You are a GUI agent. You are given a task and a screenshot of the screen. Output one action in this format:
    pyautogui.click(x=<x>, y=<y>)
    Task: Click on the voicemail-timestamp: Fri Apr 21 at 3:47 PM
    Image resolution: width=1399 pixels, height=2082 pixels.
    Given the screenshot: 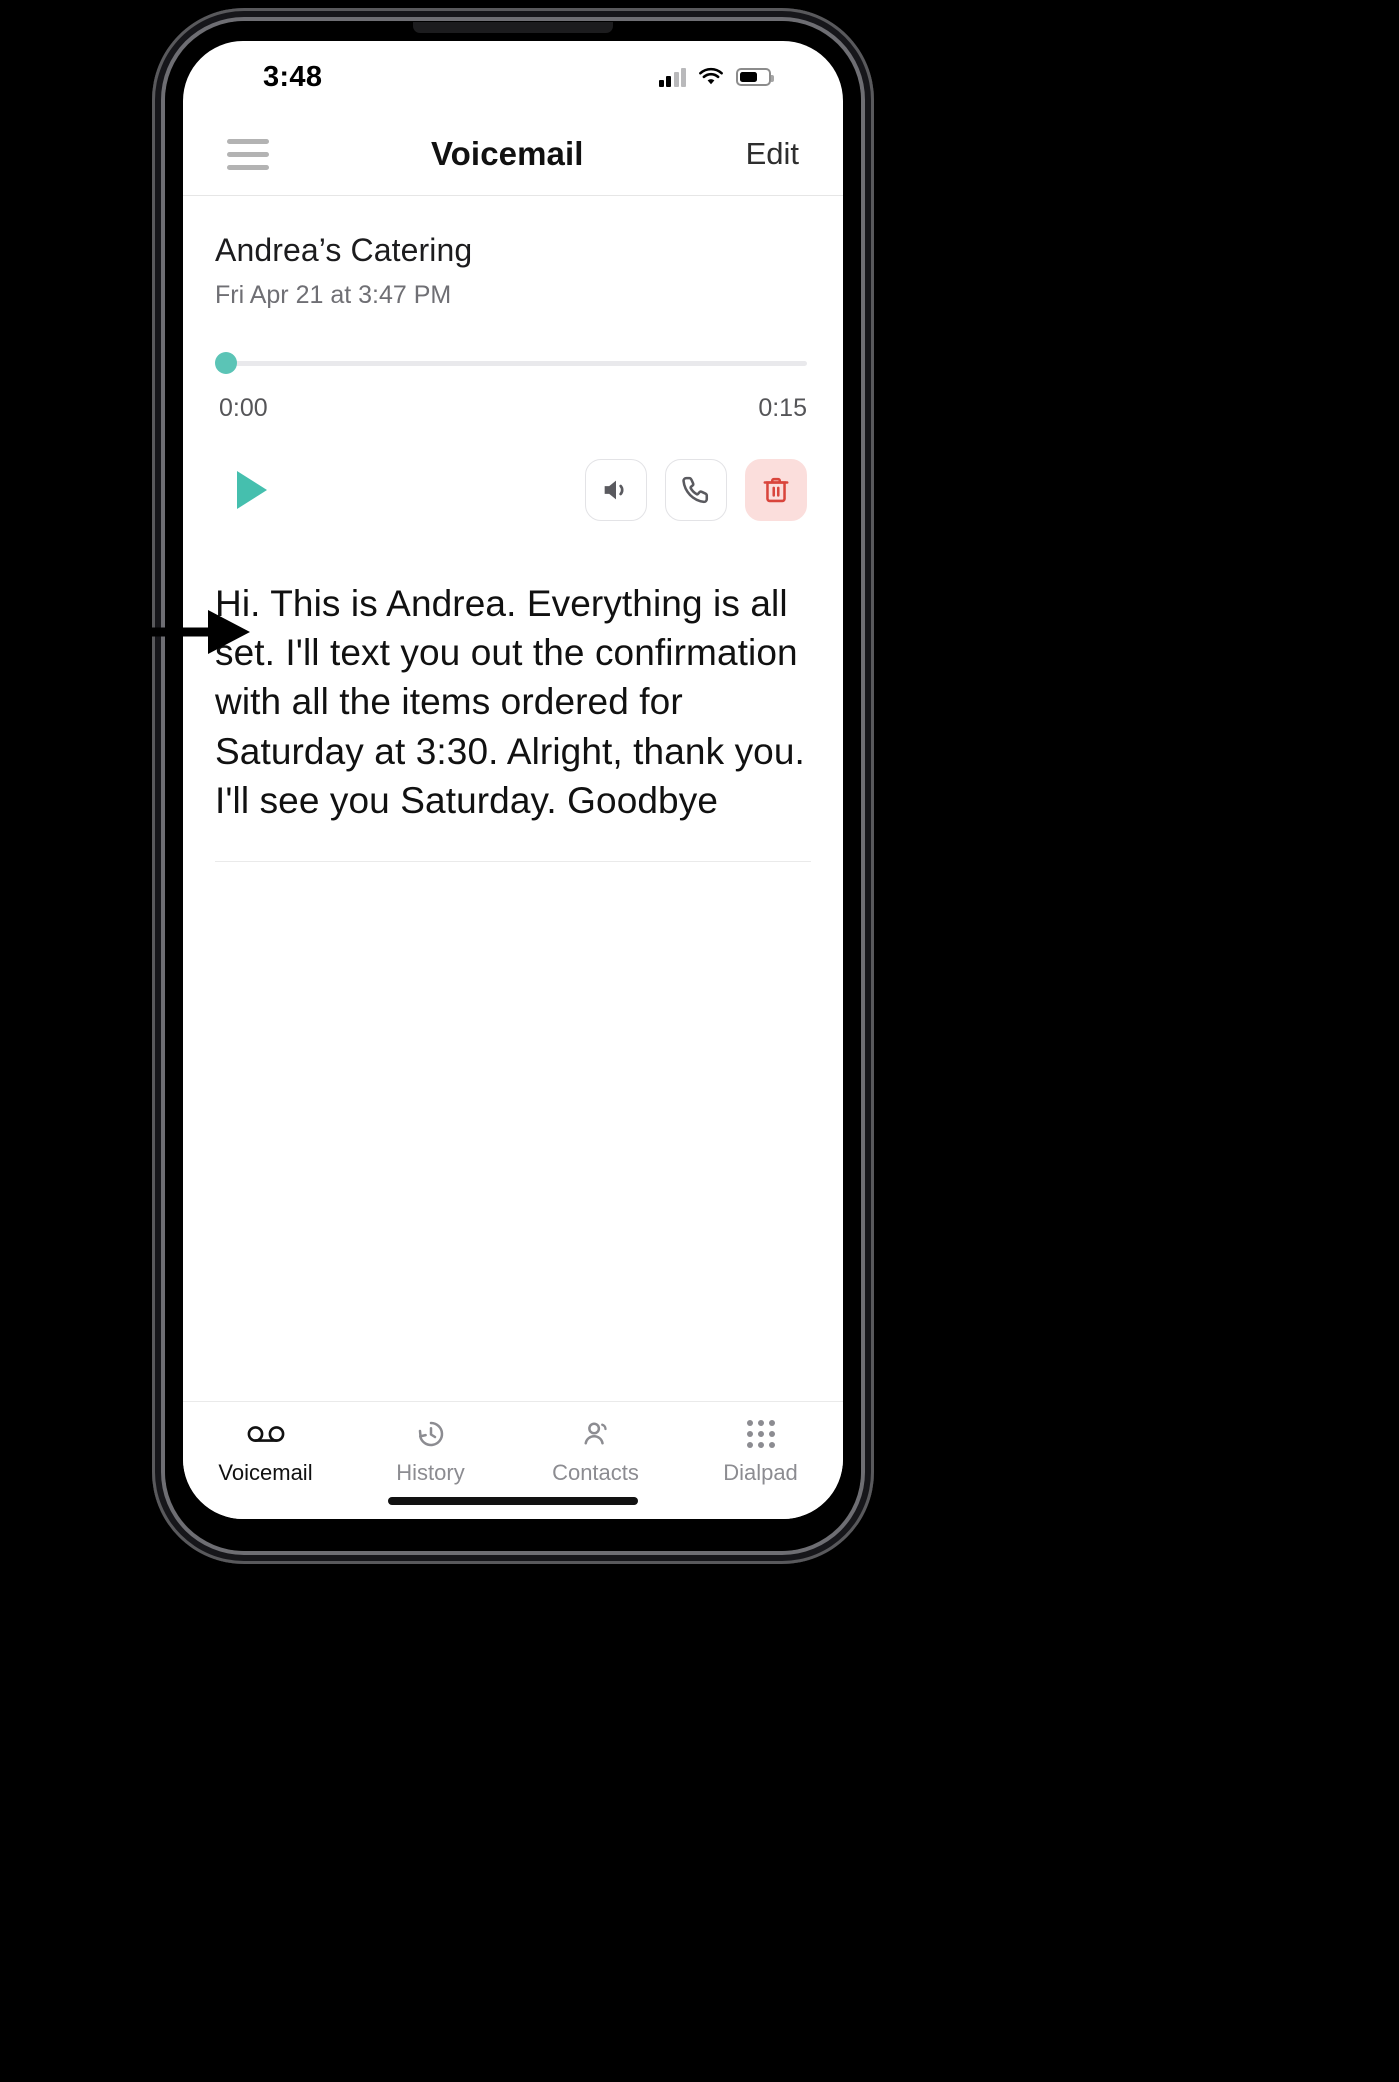 What is the action you would take?
    pyautogui.click(x=333, y=295)
    